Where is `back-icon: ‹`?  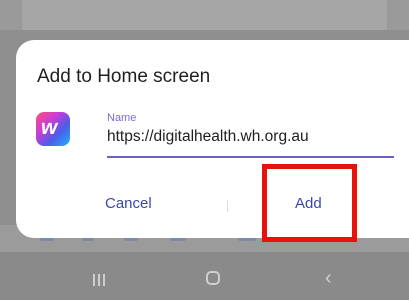
back-icon: ‹ is located at coordinates (328, 278).